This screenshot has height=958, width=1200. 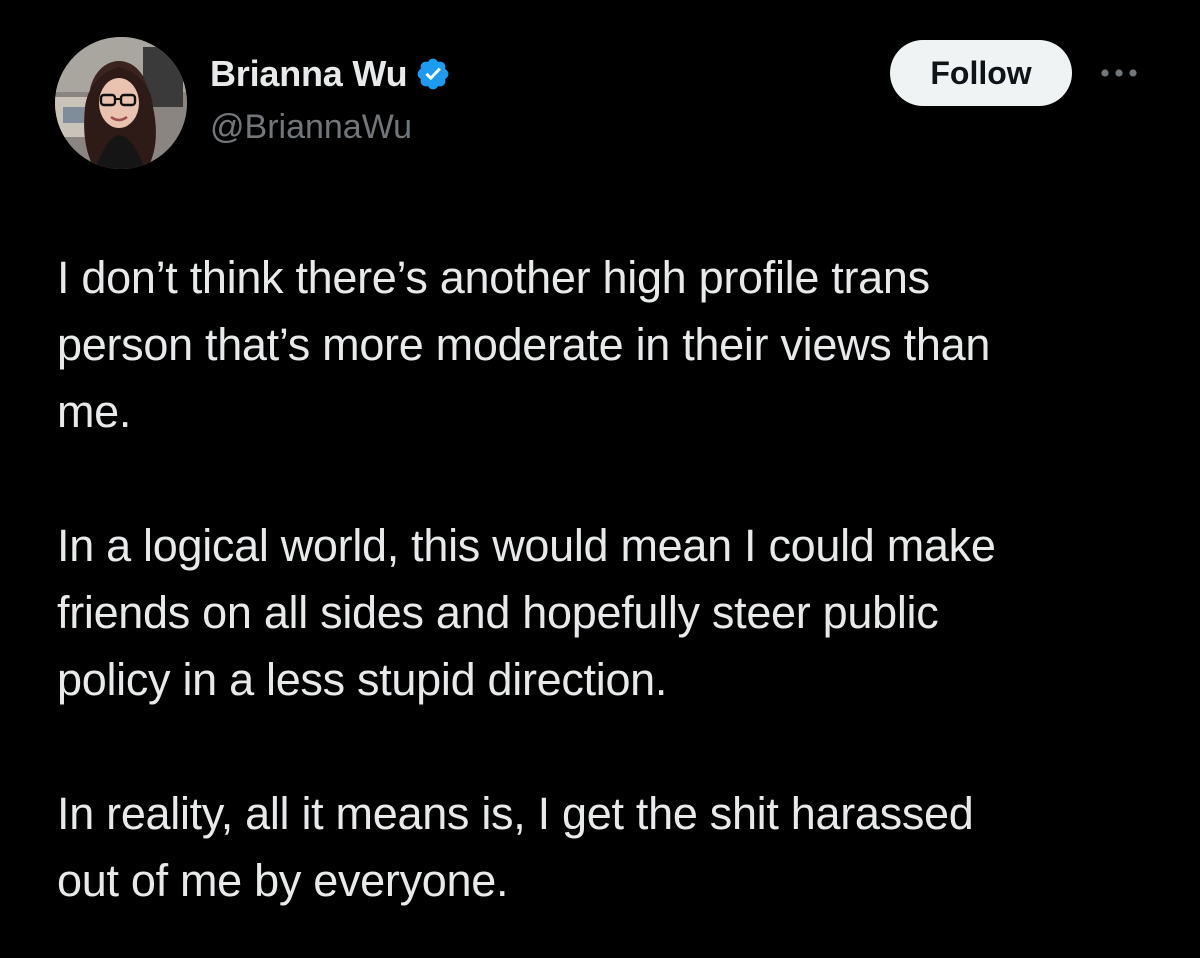 I want to click on avatar, so click(x=121, y=103).